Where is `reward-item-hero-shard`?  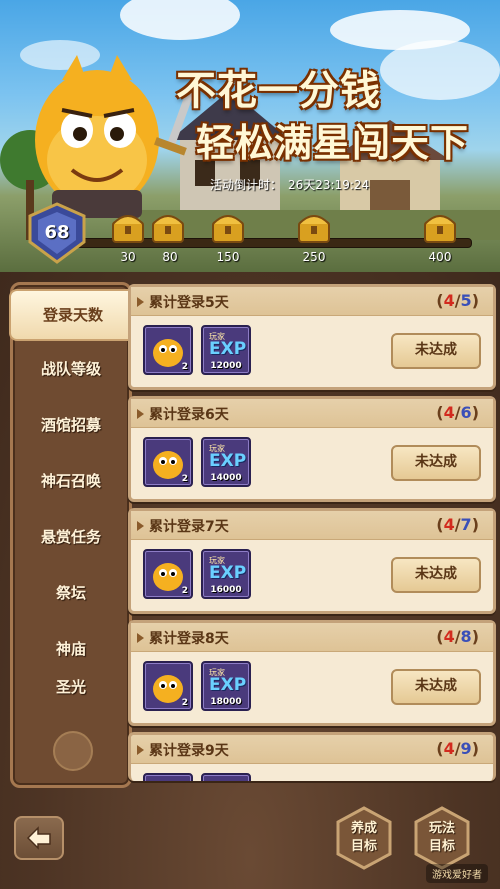 reward-item-hero-shard is located at coordinates (168, 777).